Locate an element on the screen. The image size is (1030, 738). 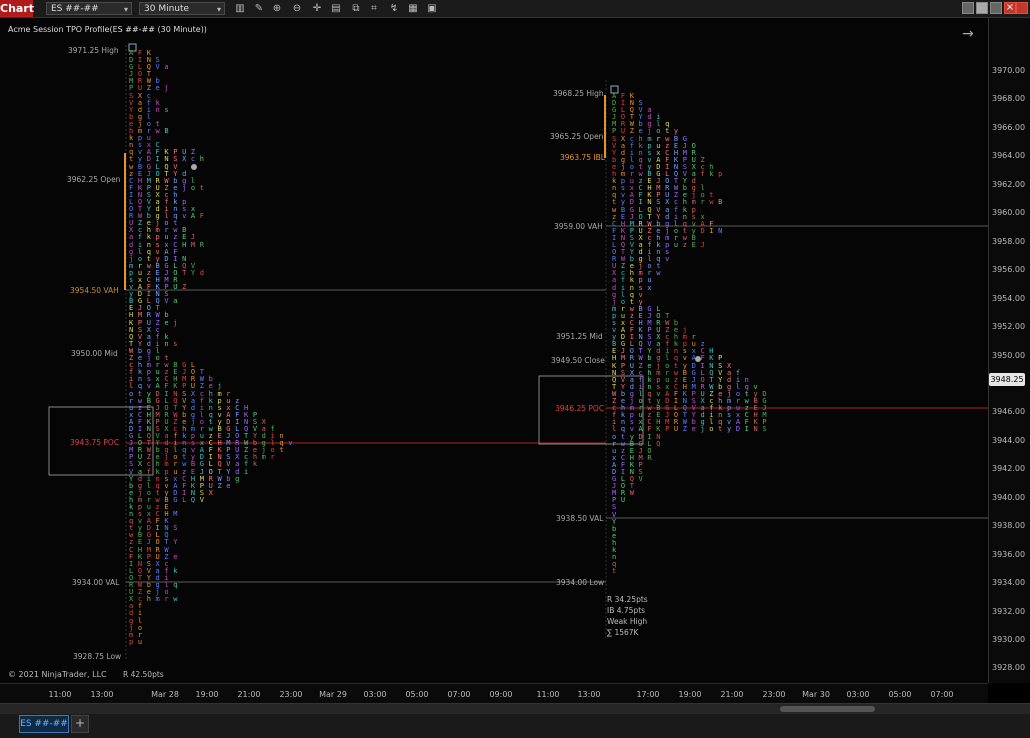
maximize-button is located at coordinates (996, 8).